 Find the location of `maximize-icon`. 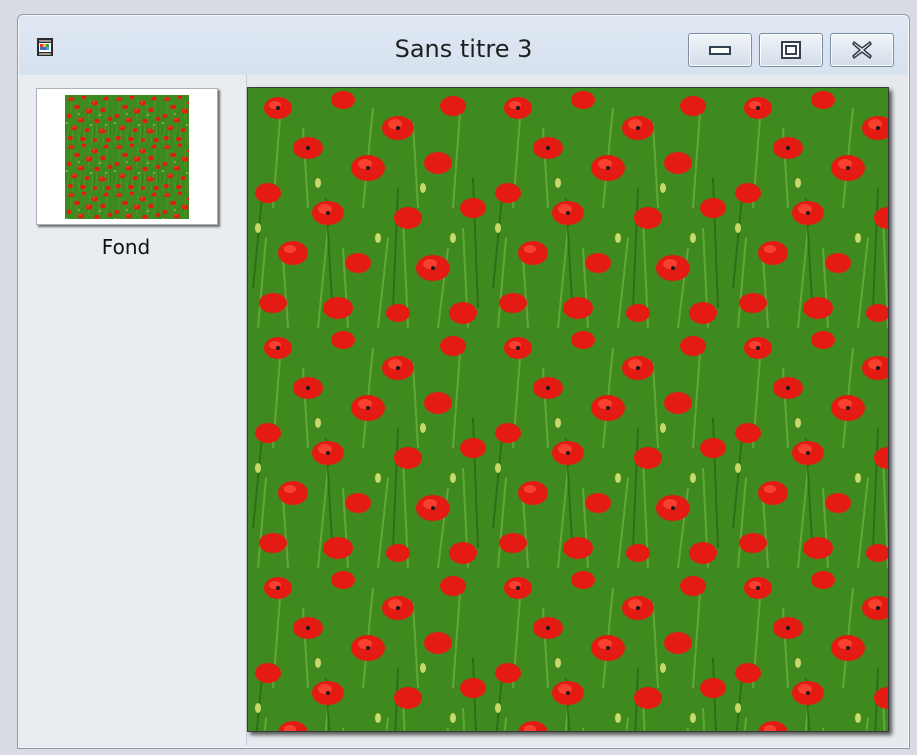

maximize-icon is located at coordinates (791, 50).